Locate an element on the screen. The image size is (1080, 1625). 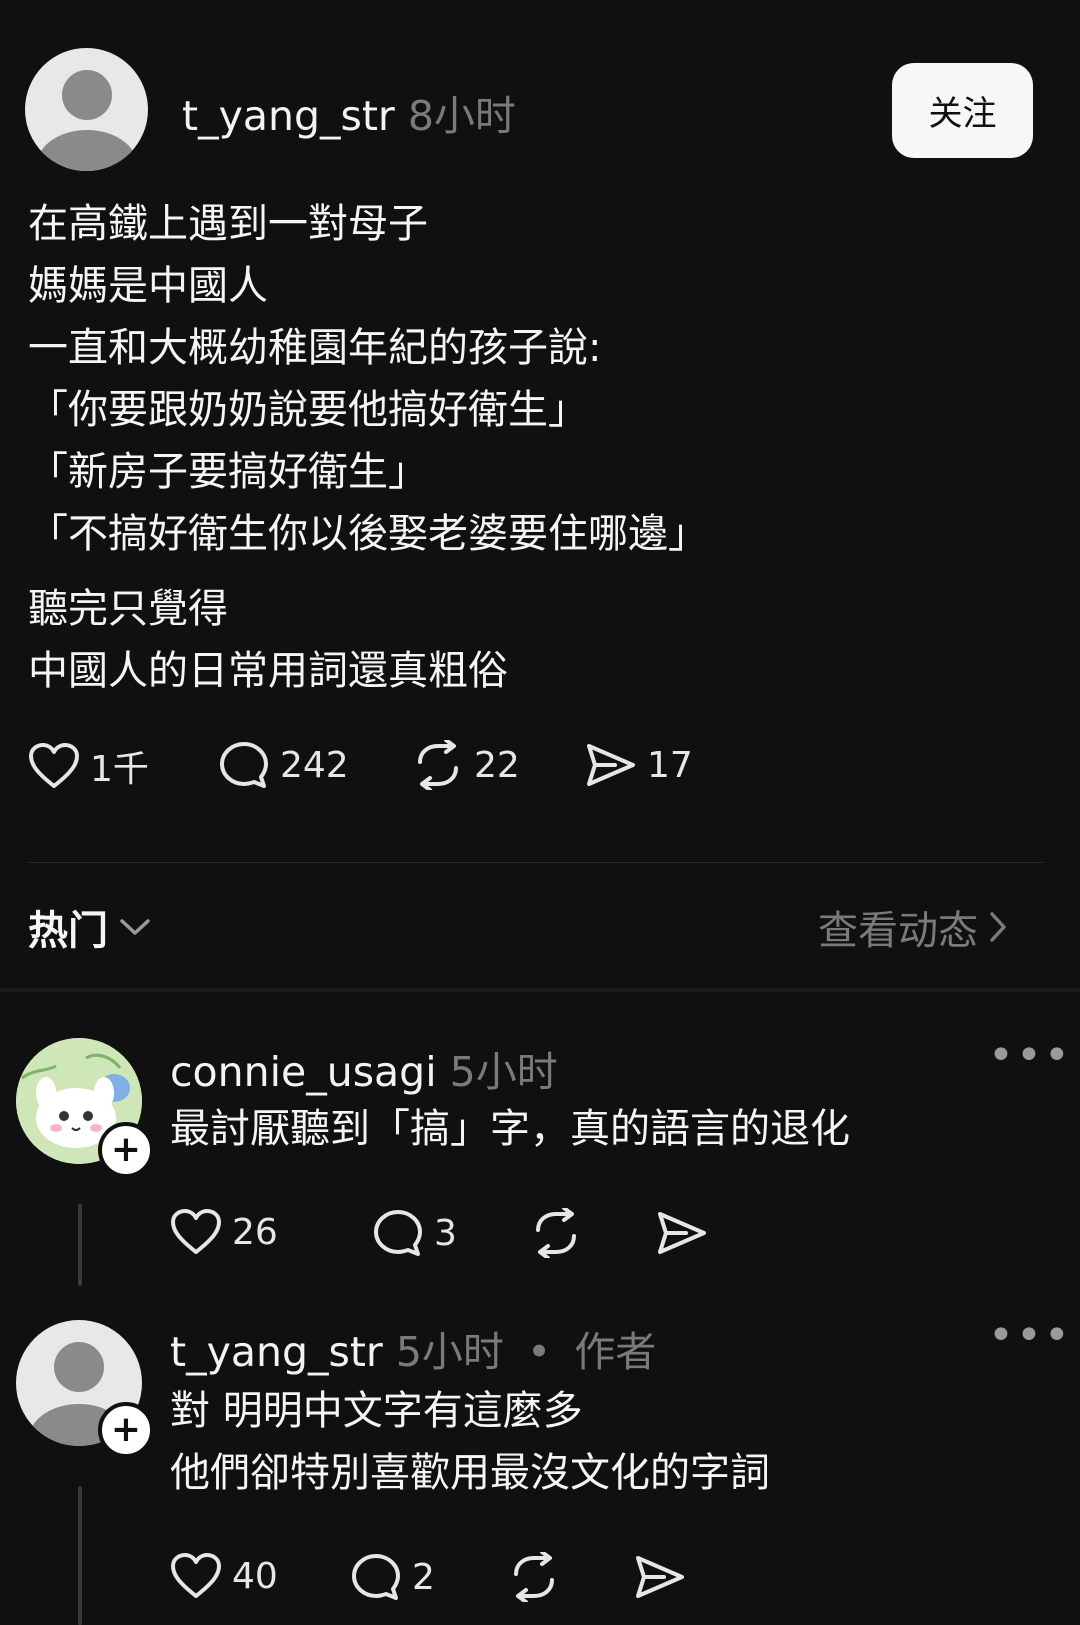
reply-like-count: 26 is located at coordinates (255, 1232).